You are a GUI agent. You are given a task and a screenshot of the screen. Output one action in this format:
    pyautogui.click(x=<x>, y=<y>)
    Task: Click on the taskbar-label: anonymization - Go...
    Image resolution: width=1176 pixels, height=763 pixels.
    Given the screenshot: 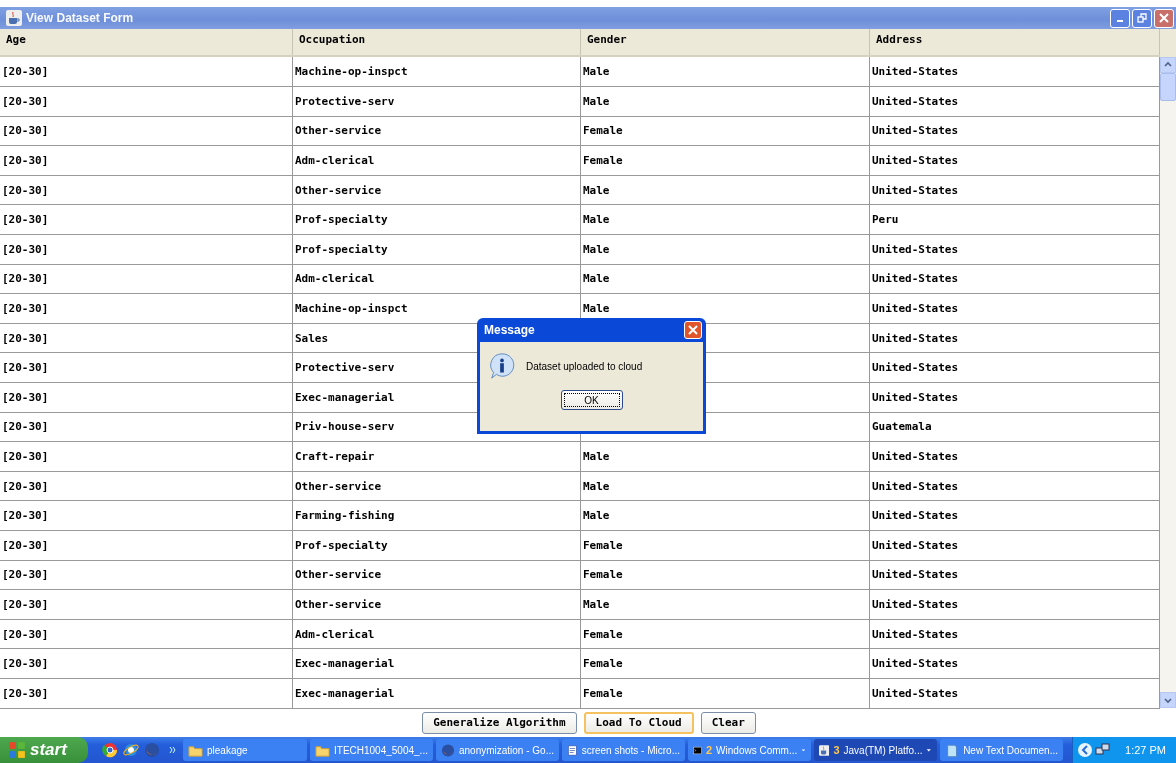 What is the action you would take?
    pyautogui.click(x=506, y=750)
    